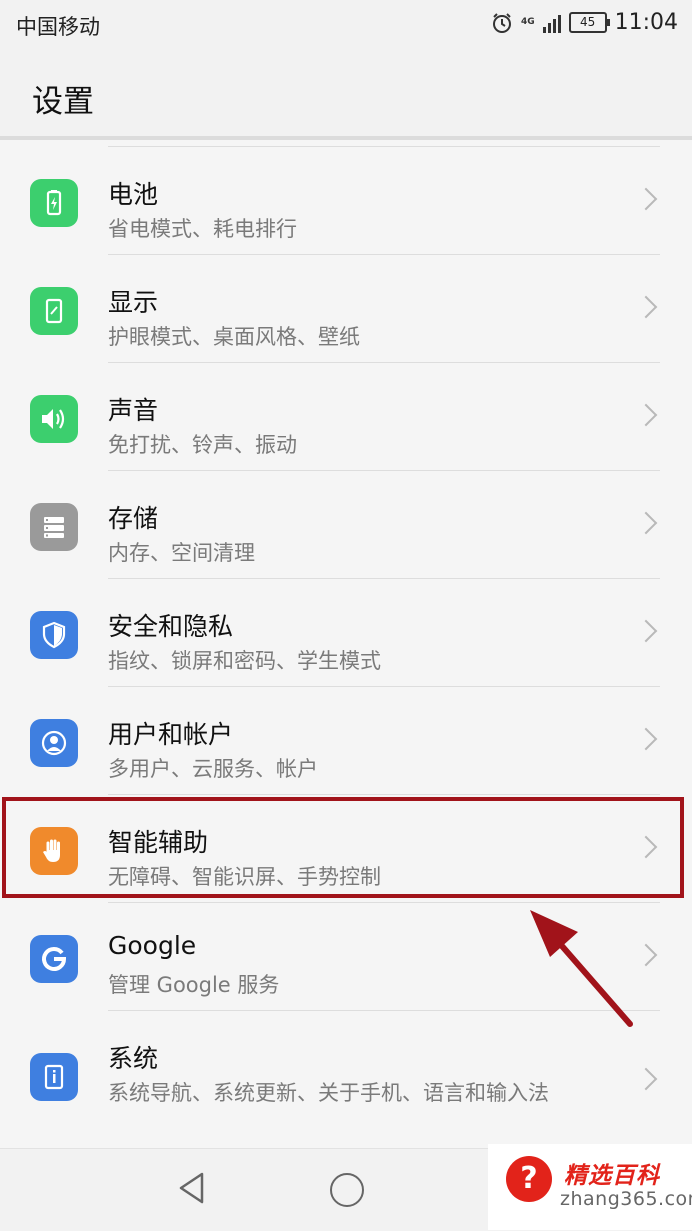 The width and height of the screenshot is (692, 1231). Describe the element at coordinates (646, 22) in the screenshot. I see `clock: 11:04` at that location.